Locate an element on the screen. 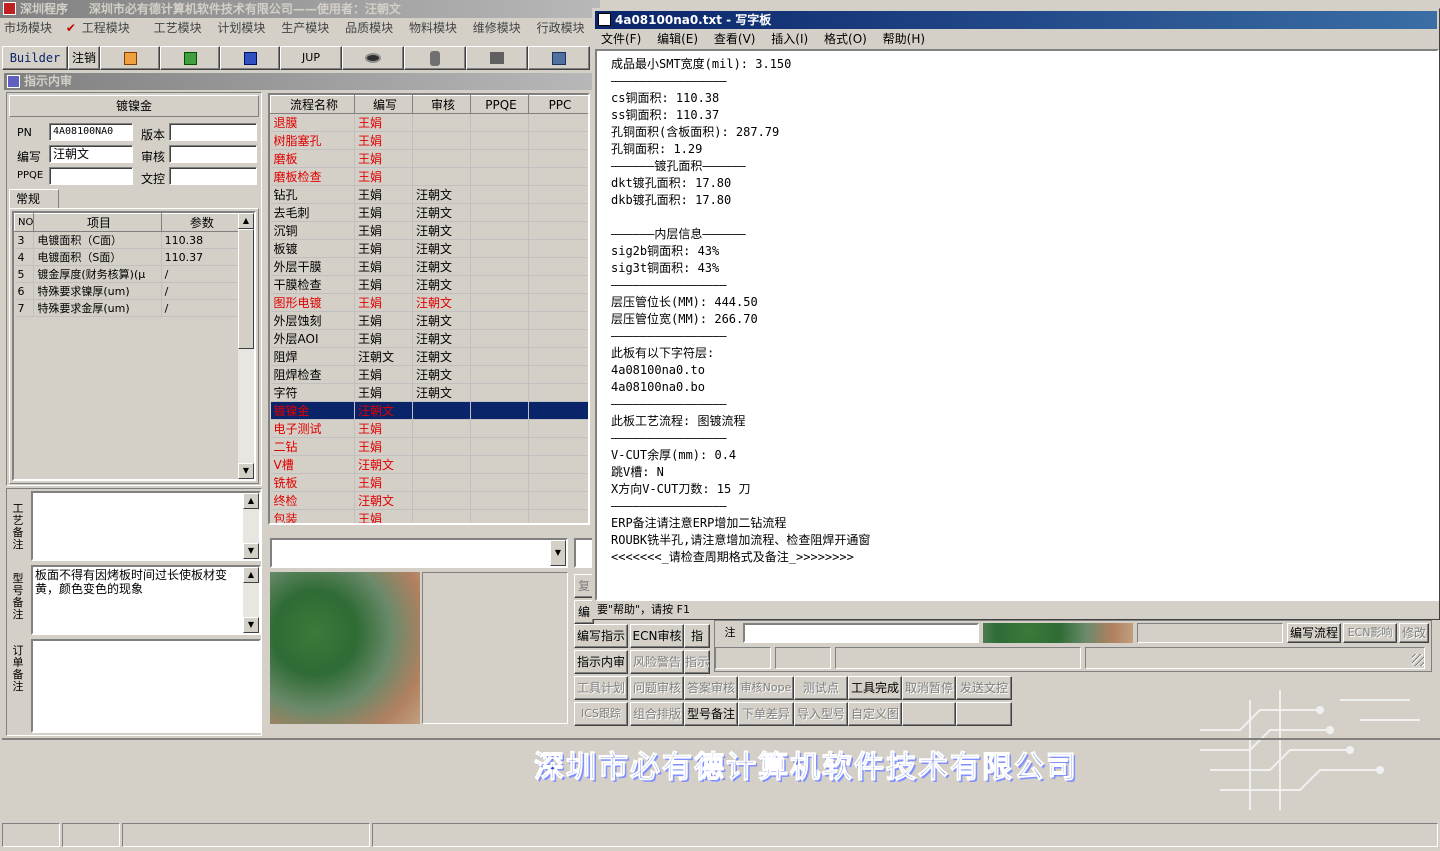 The height and width of the screenshot is (851, 1440). issue-review-button: 问题审核 is located at coordinates (657, 688).